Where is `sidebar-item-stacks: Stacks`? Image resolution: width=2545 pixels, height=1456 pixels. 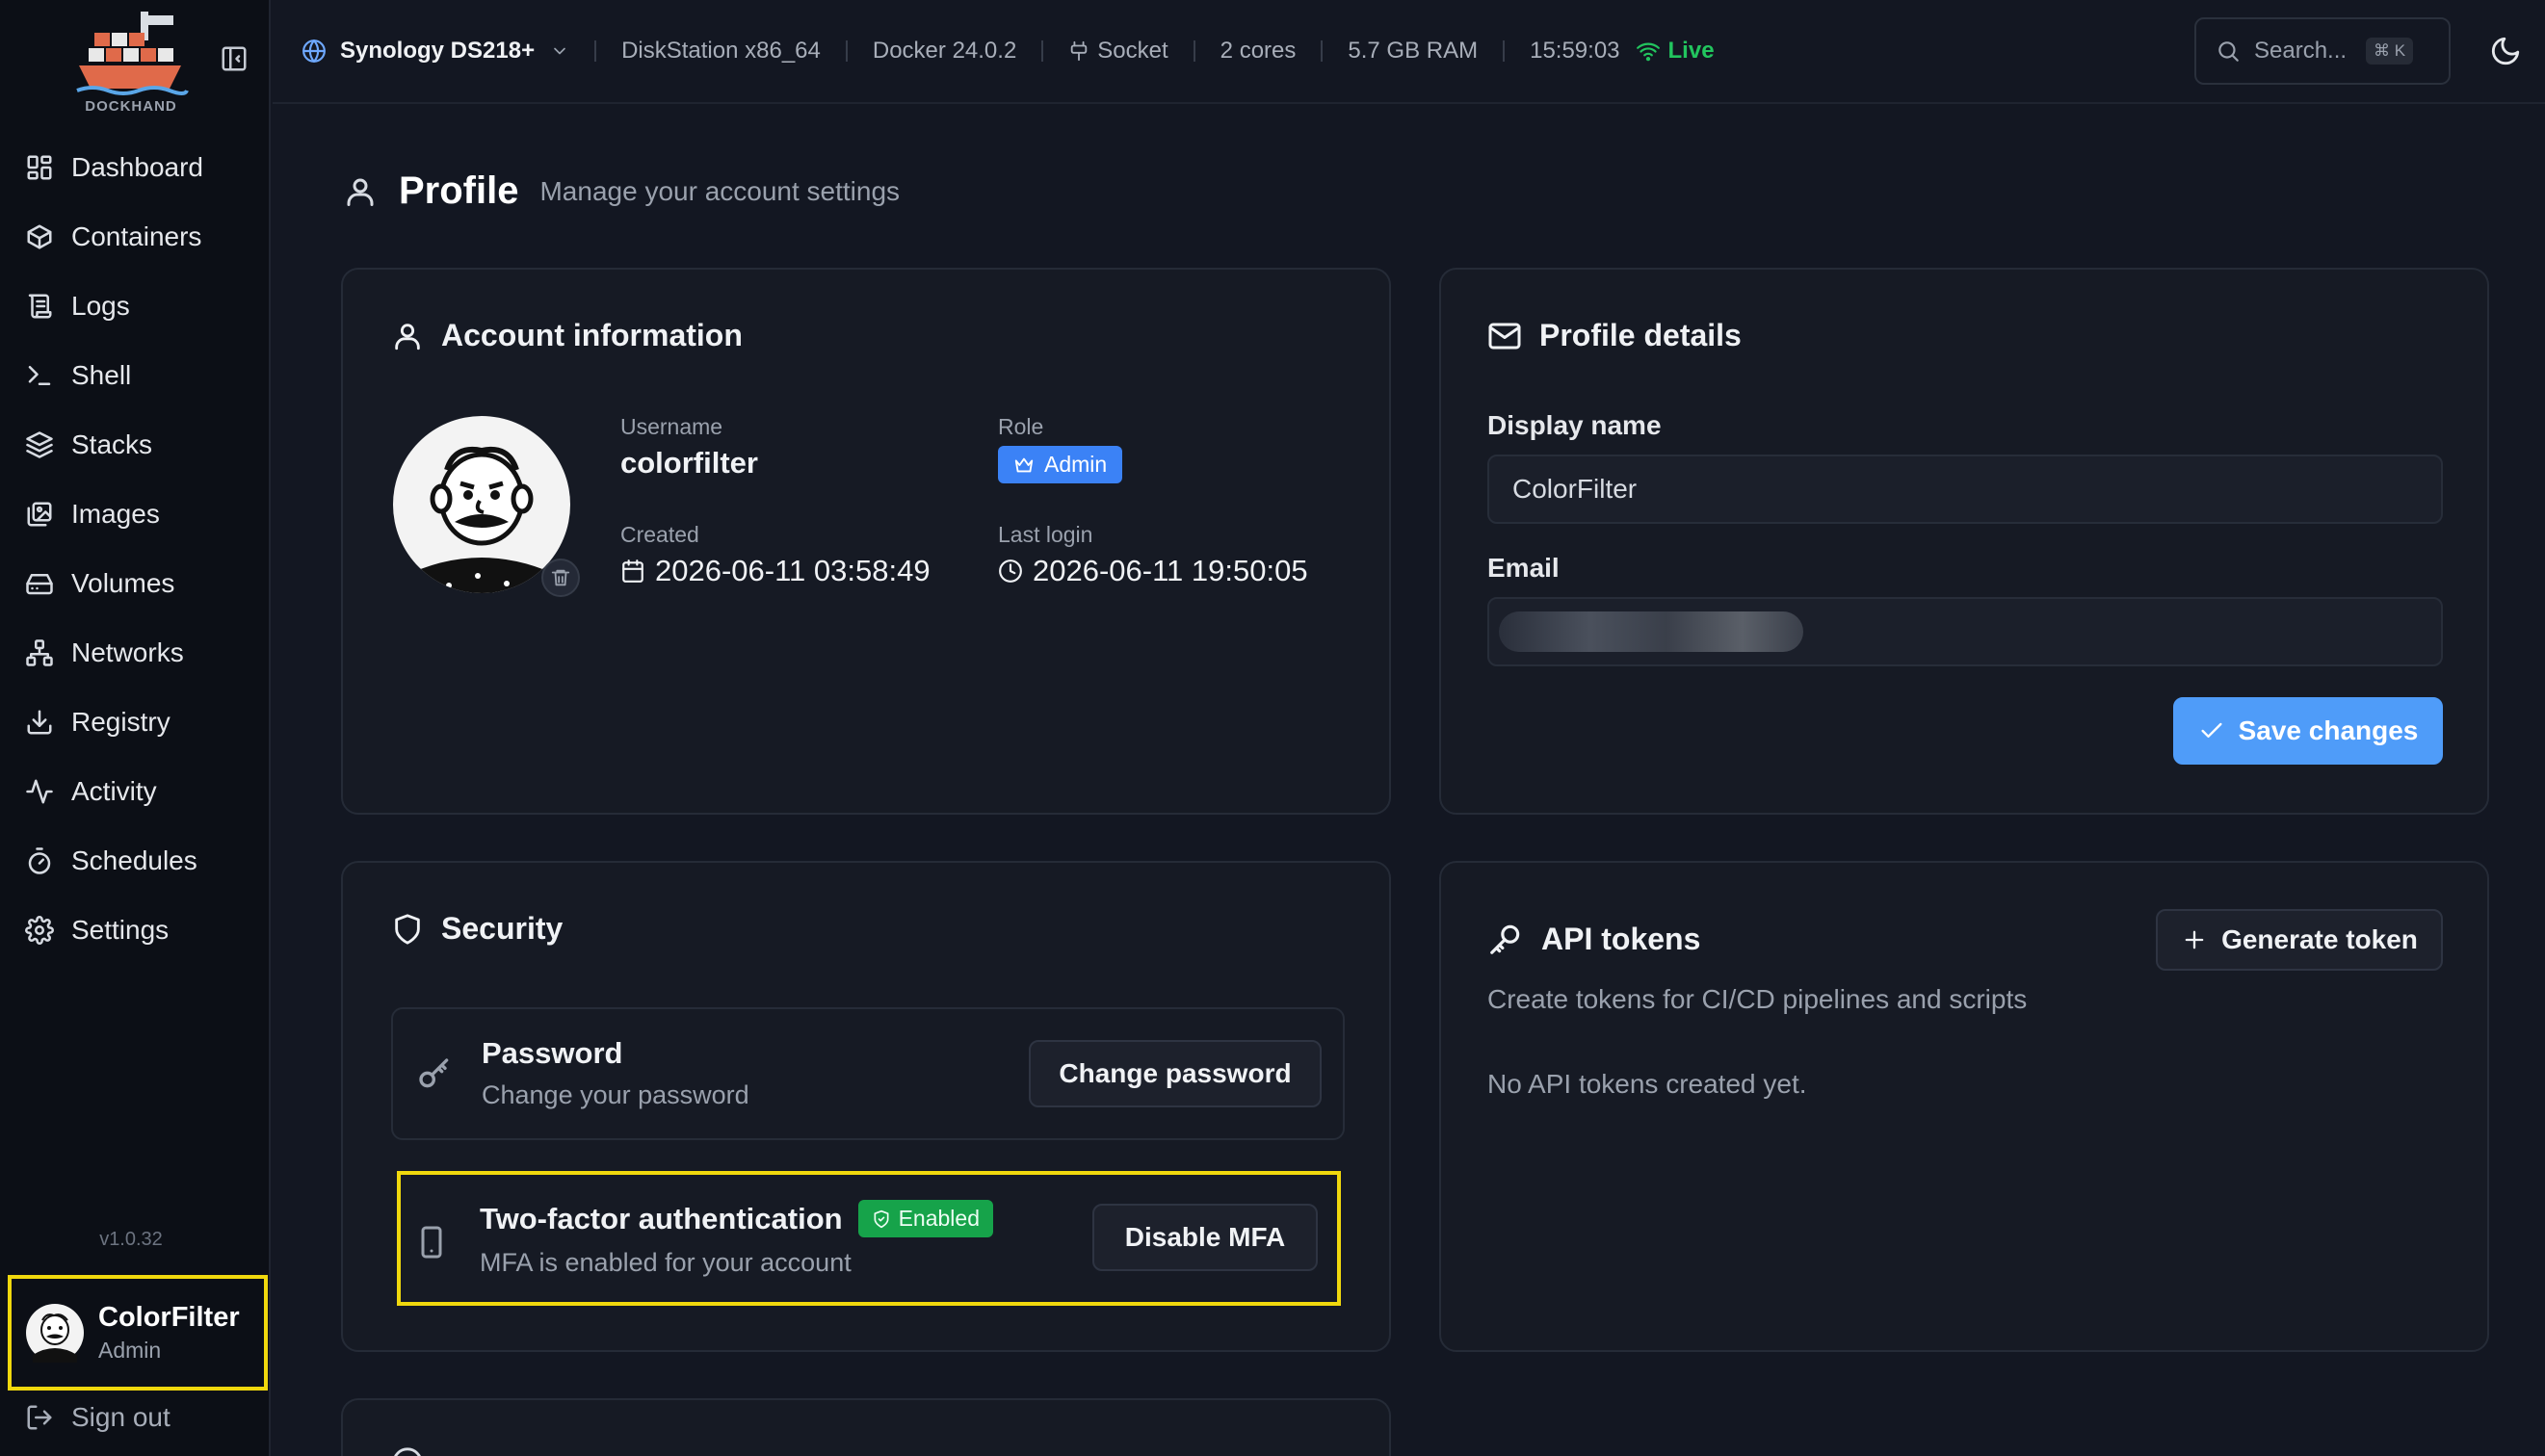
sidebar-item-stacks: Stacks is located at coordinates (136, 445).